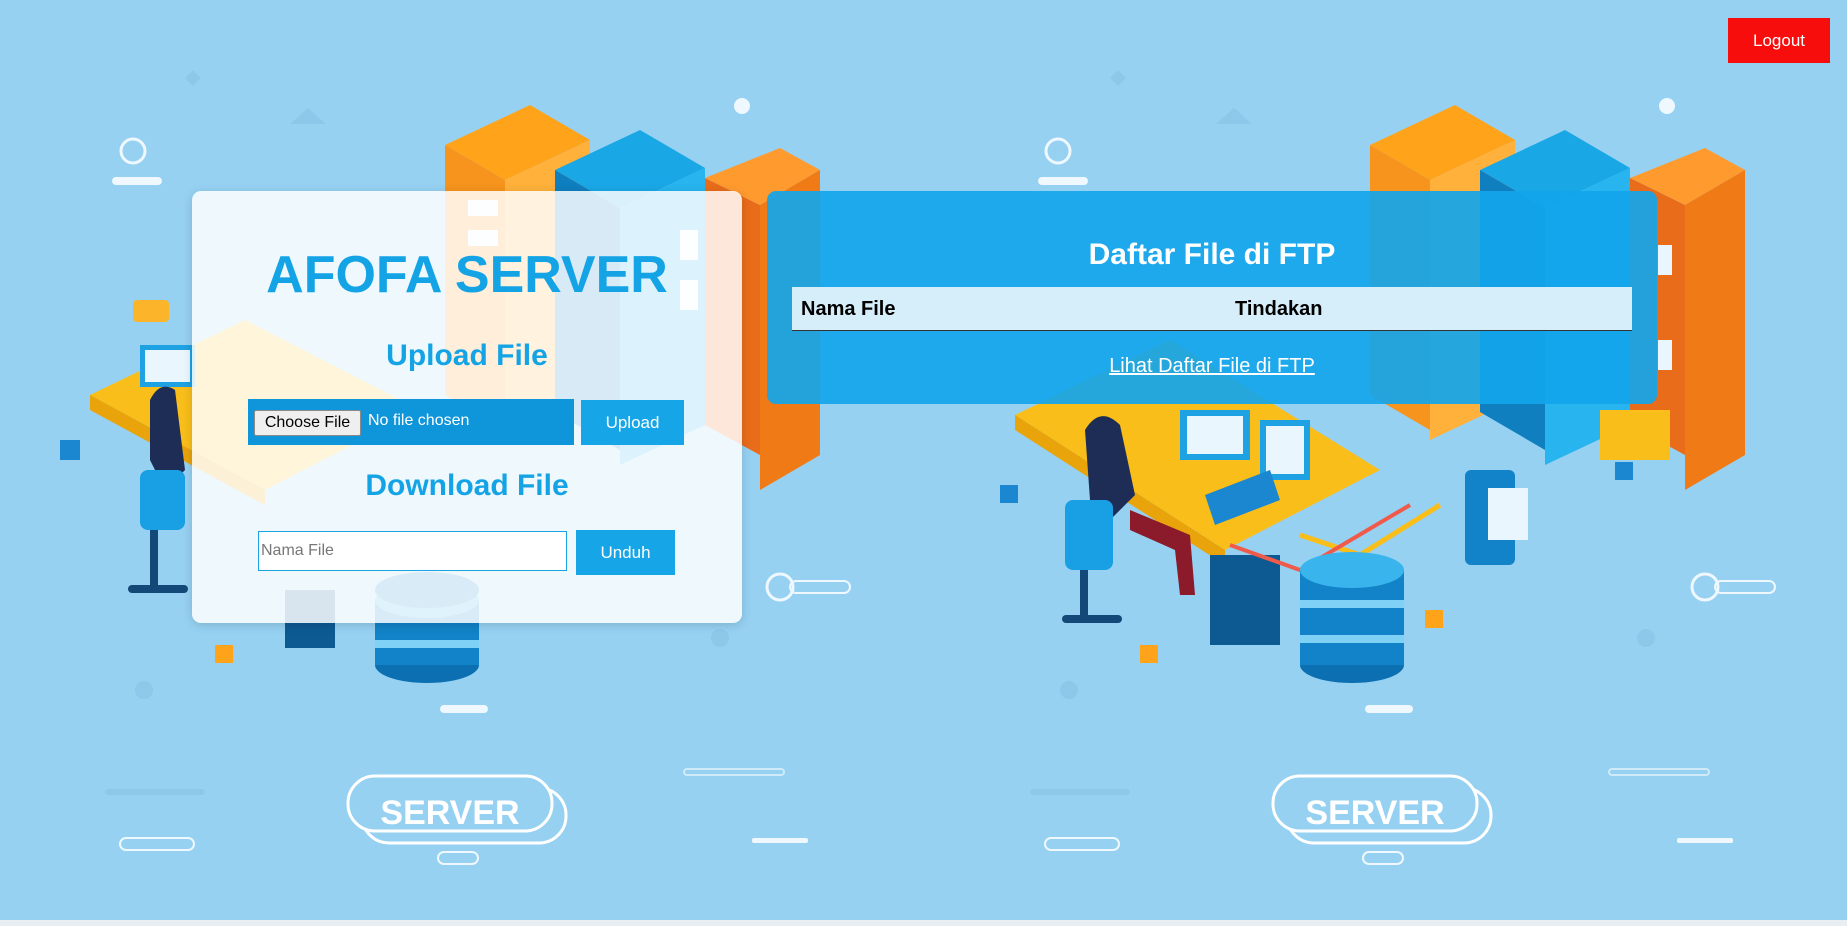 The image size is (1847, 926). Describe the element at coordinates (467, 355) in the screenshot. I see `upload-section-title: Upload File` at that location.